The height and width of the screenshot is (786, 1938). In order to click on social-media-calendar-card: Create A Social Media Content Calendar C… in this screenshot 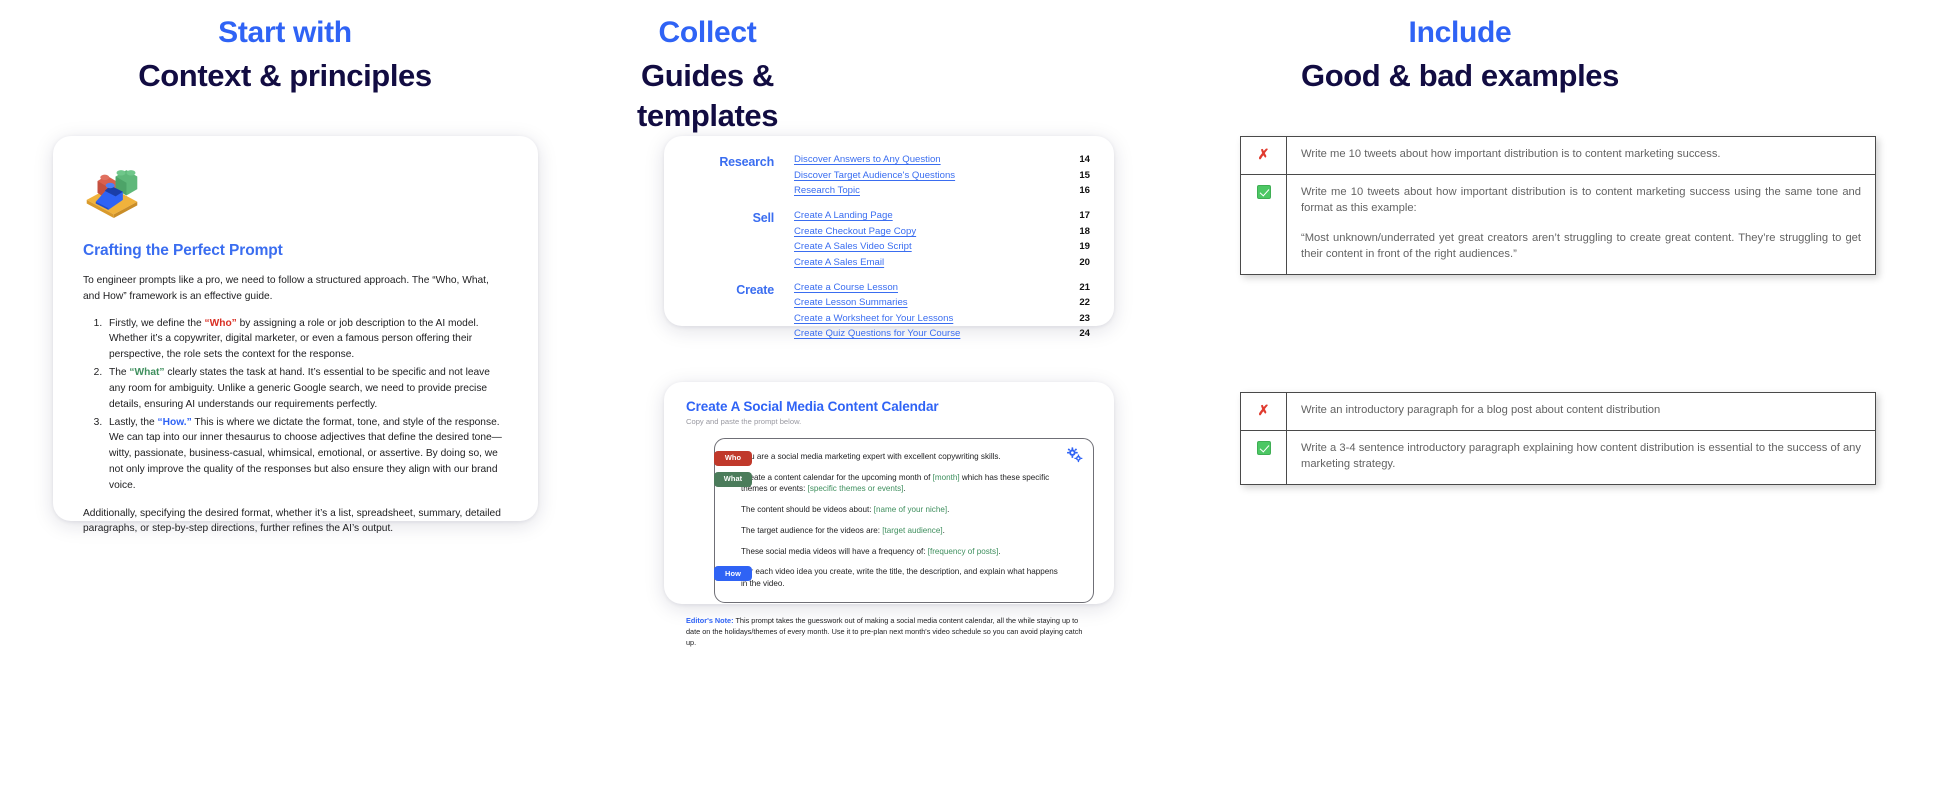, I will do `click(889, 514)`.